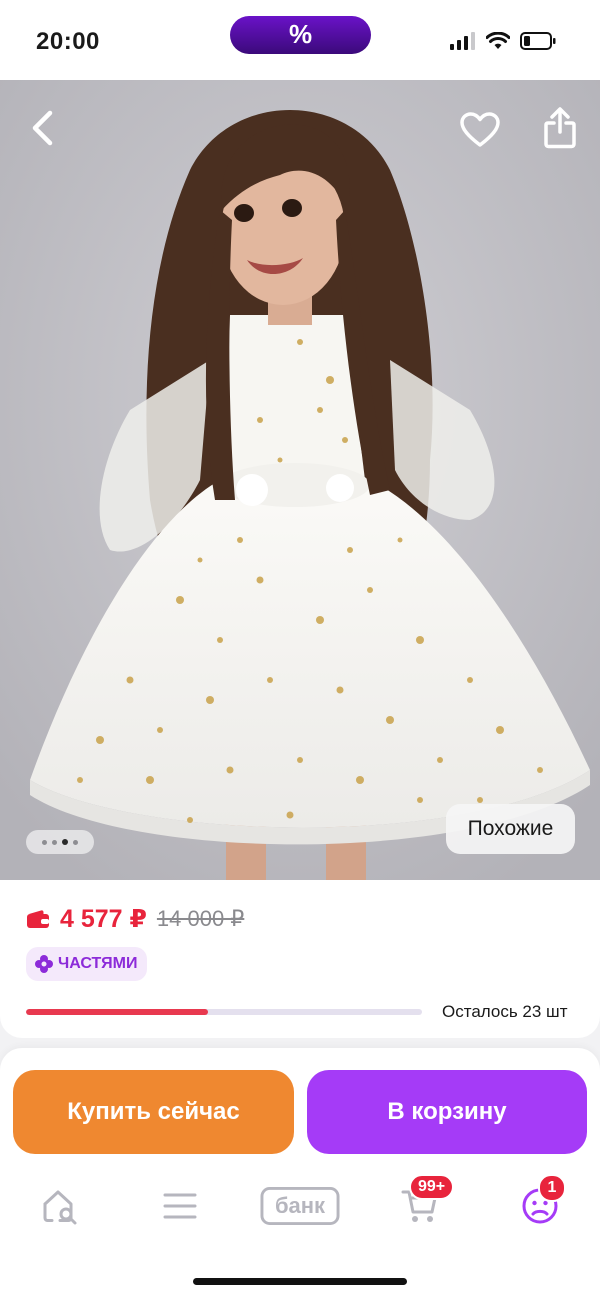  What do you see at coordinates (498, 40) in the screenshot?
I see `wifi-icon` at bounding box center [498, 40].